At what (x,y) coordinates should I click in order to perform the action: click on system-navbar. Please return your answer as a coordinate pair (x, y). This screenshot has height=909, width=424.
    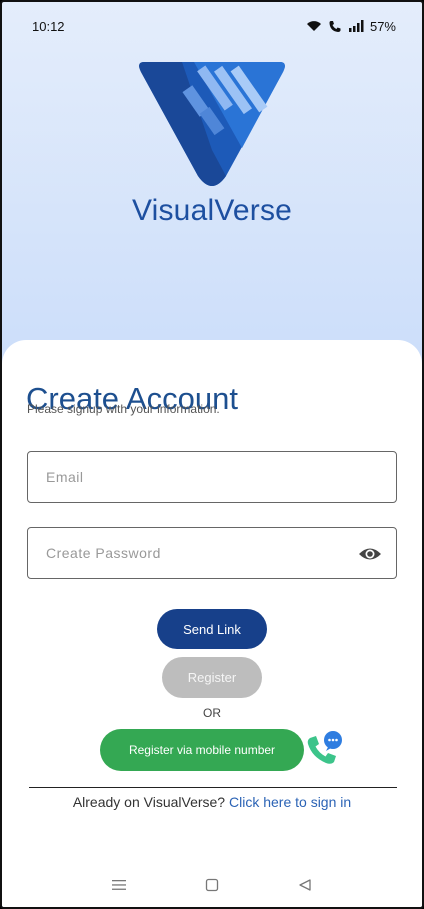
    Looking at the image, I should click on (212, 885).